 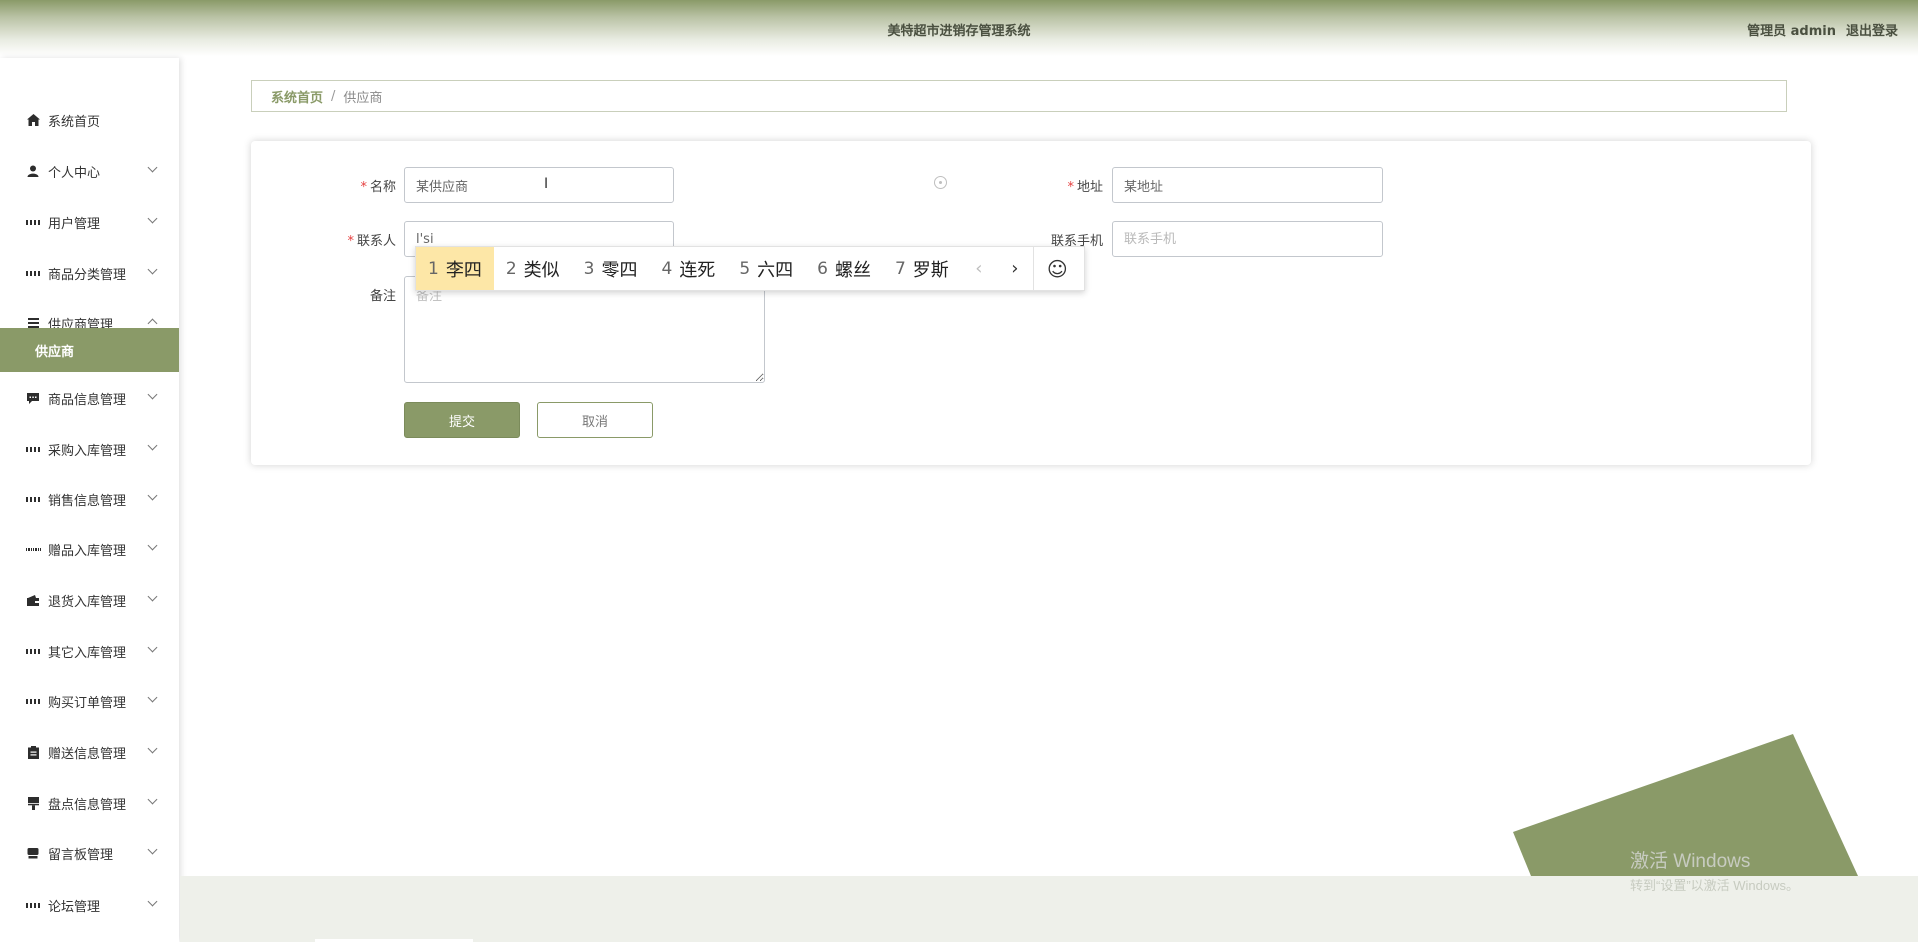 I want to click on app-title: 美特超市进销存管理系统, so click(x=959, y=31).